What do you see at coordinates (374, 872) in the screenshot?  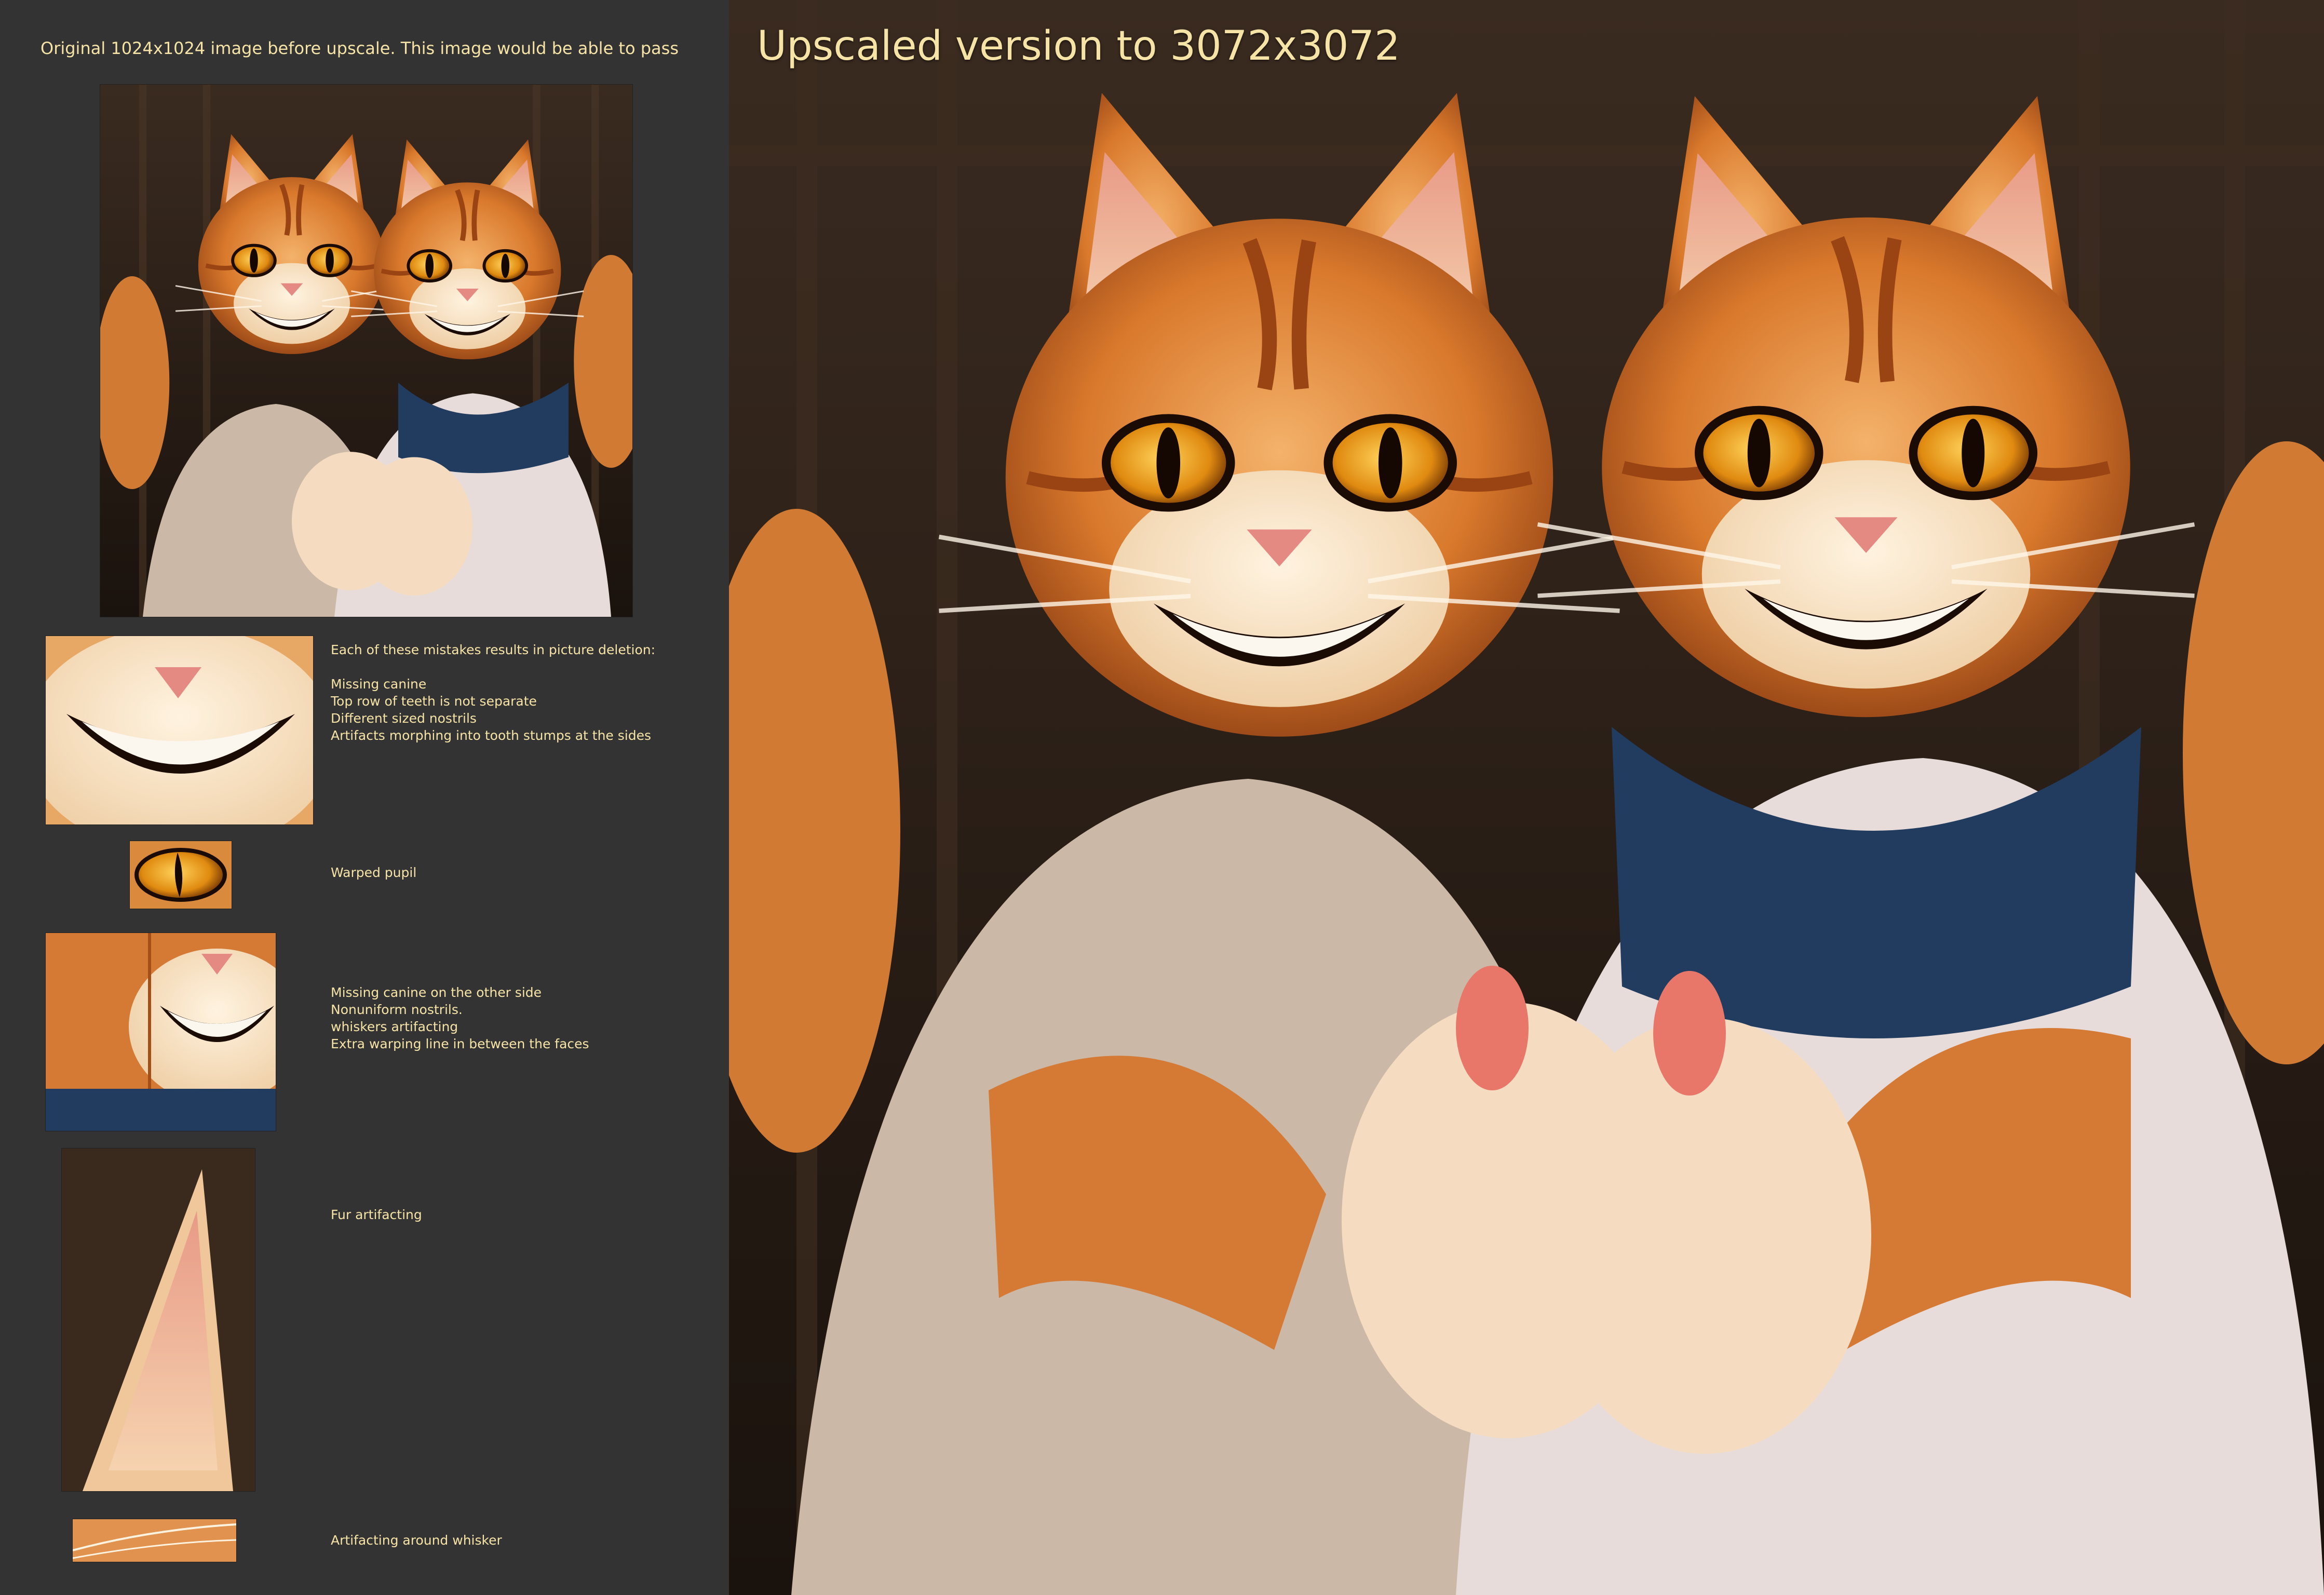 I see `note-pupil: Warped pupil` at bounding box center [374, 872].